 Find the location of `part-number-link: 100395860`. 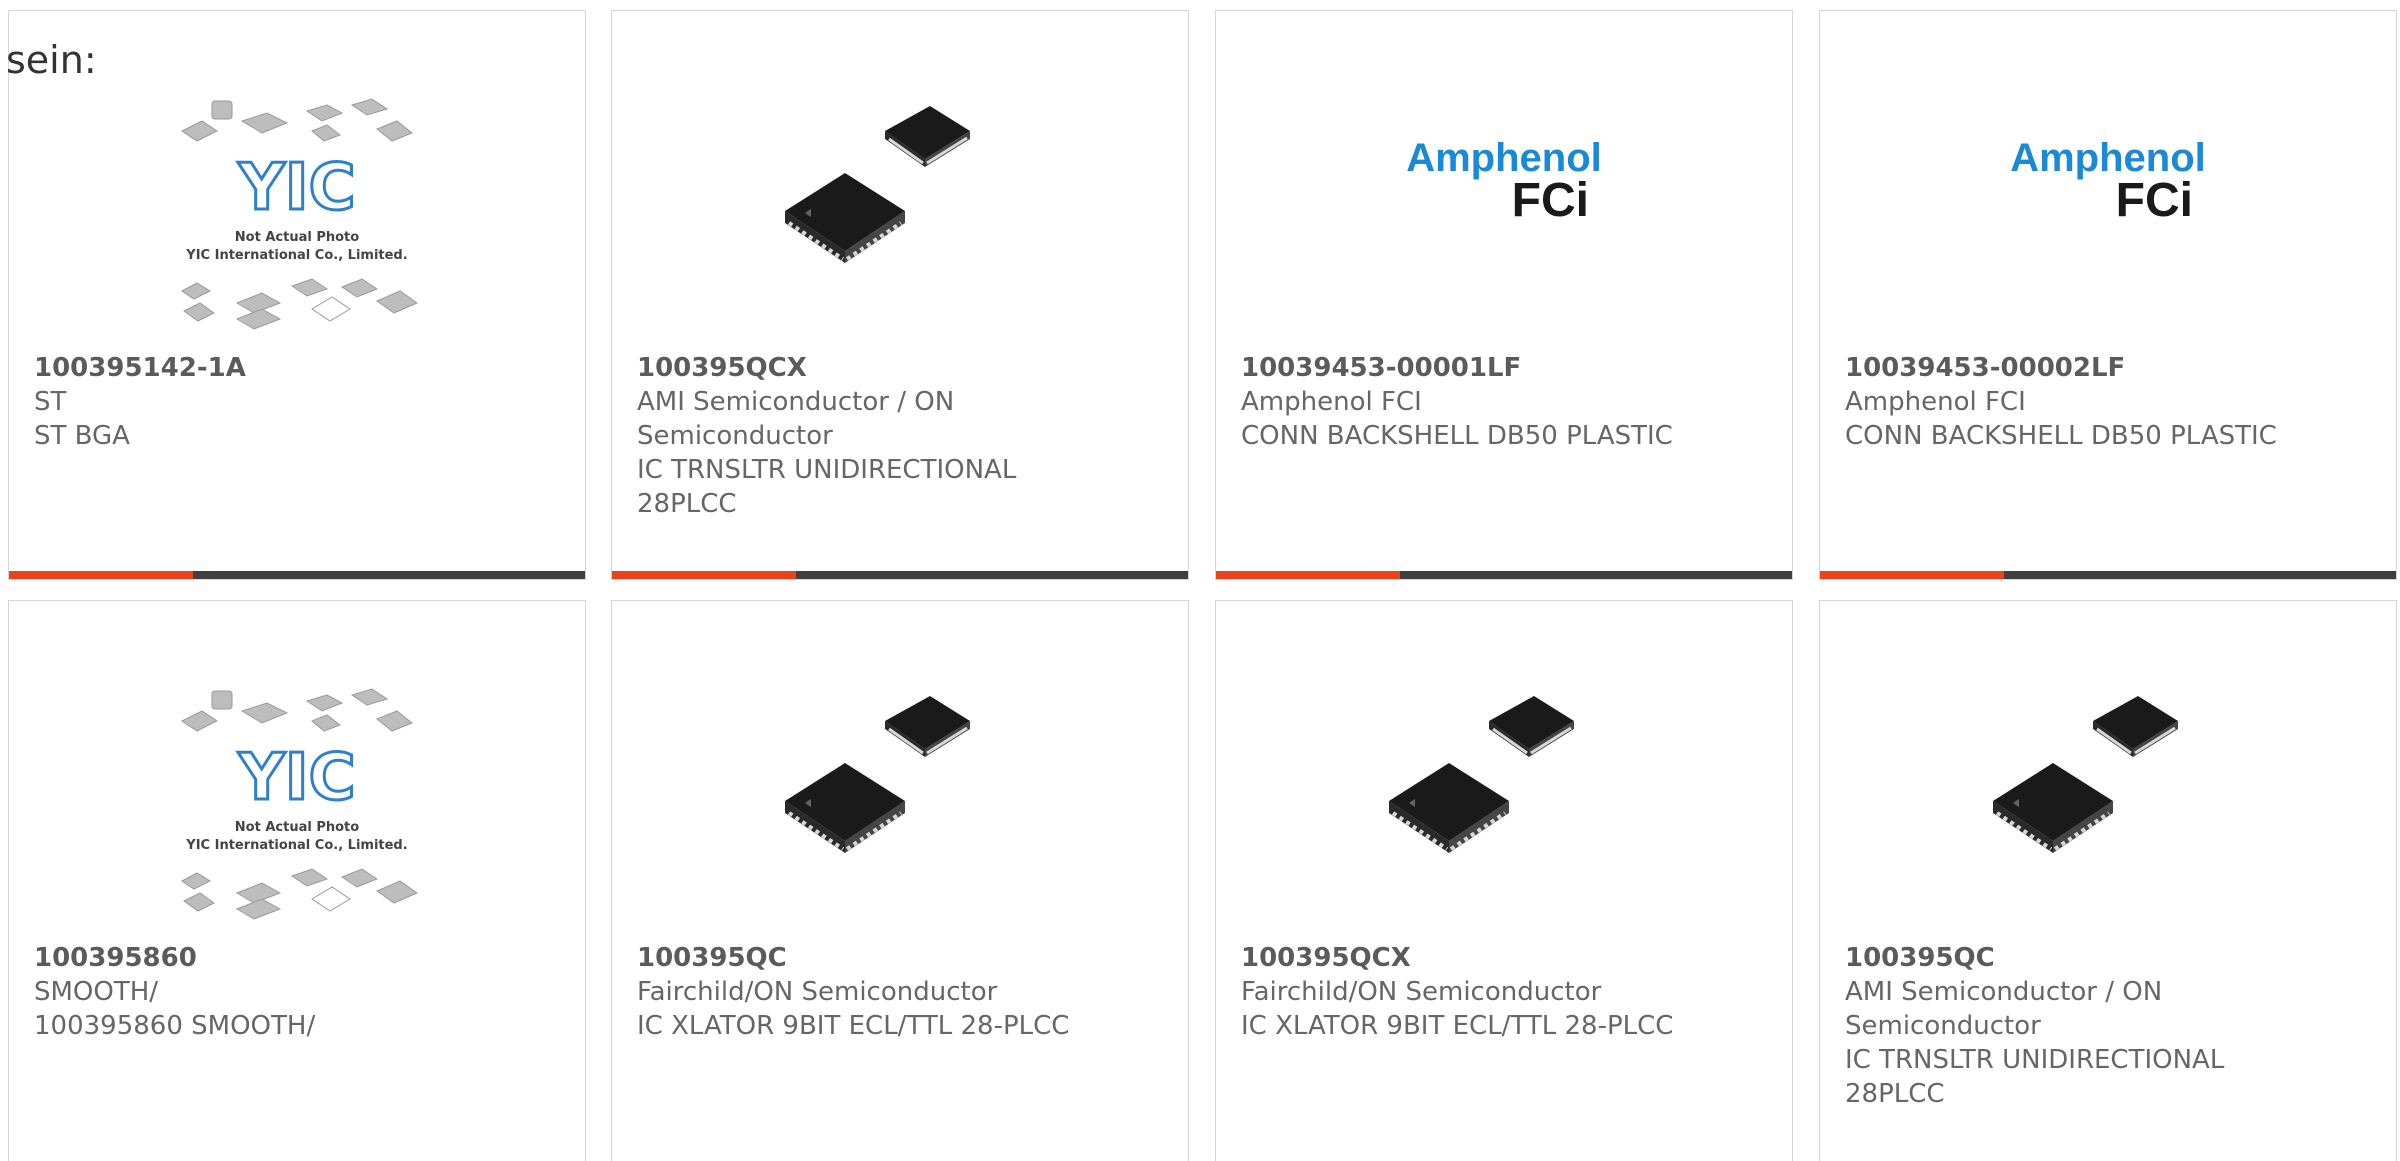

part-number-link: 100395860 is located at coordinates (254, 958).